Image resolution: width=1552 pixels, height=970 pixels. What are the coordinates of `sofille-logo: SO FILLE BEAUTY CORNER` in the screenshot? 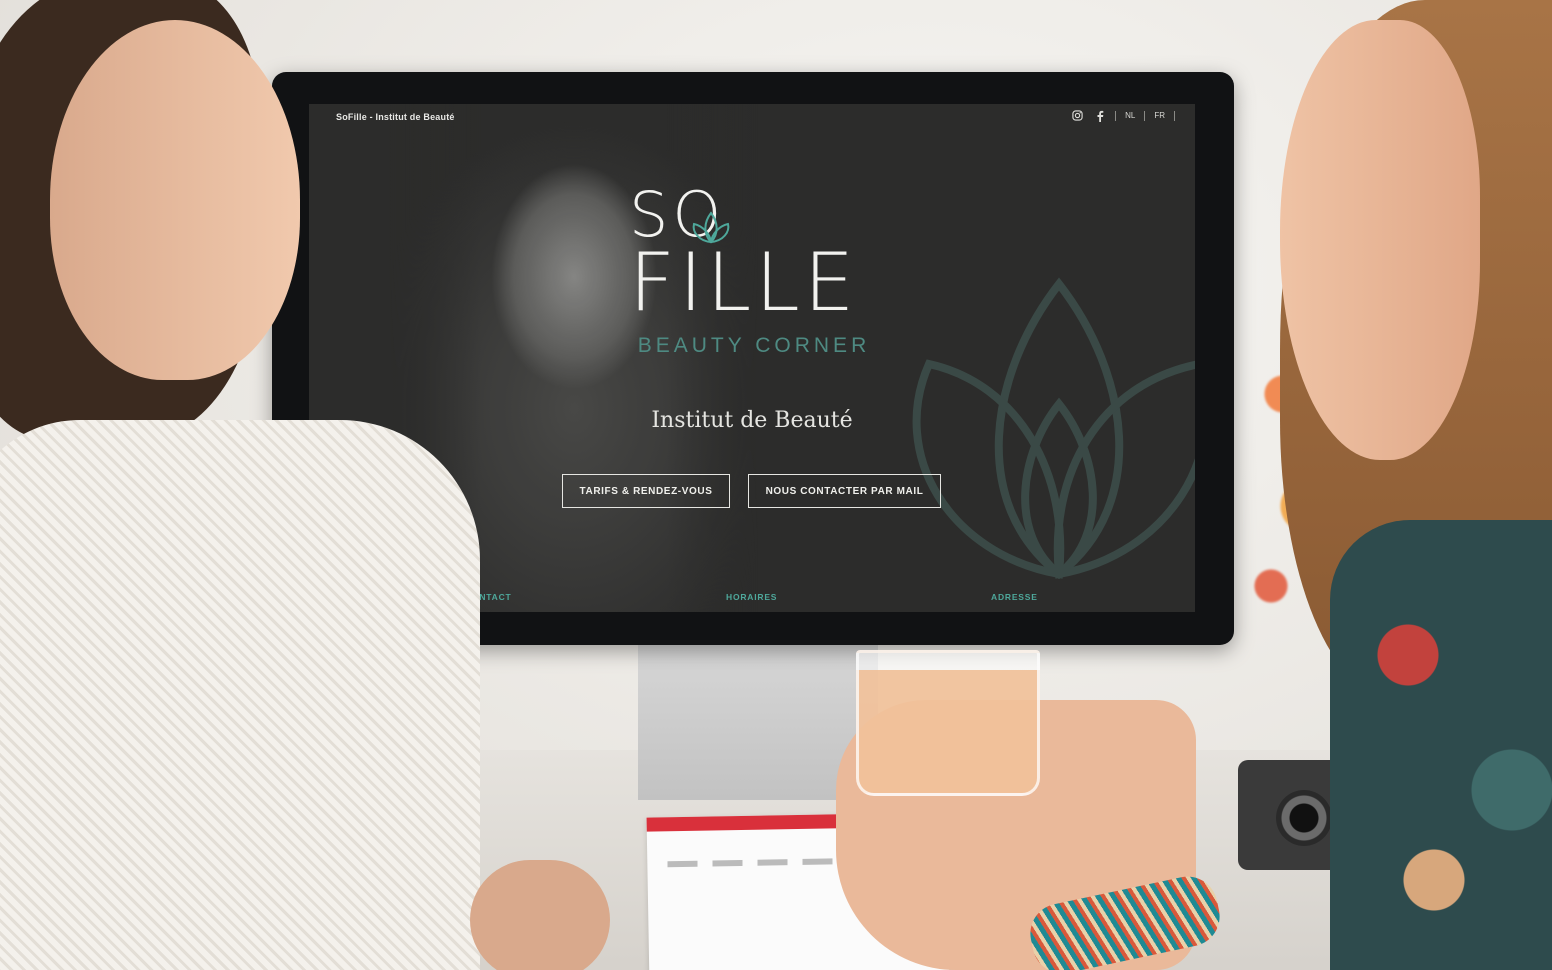 It's located at (759, 281).